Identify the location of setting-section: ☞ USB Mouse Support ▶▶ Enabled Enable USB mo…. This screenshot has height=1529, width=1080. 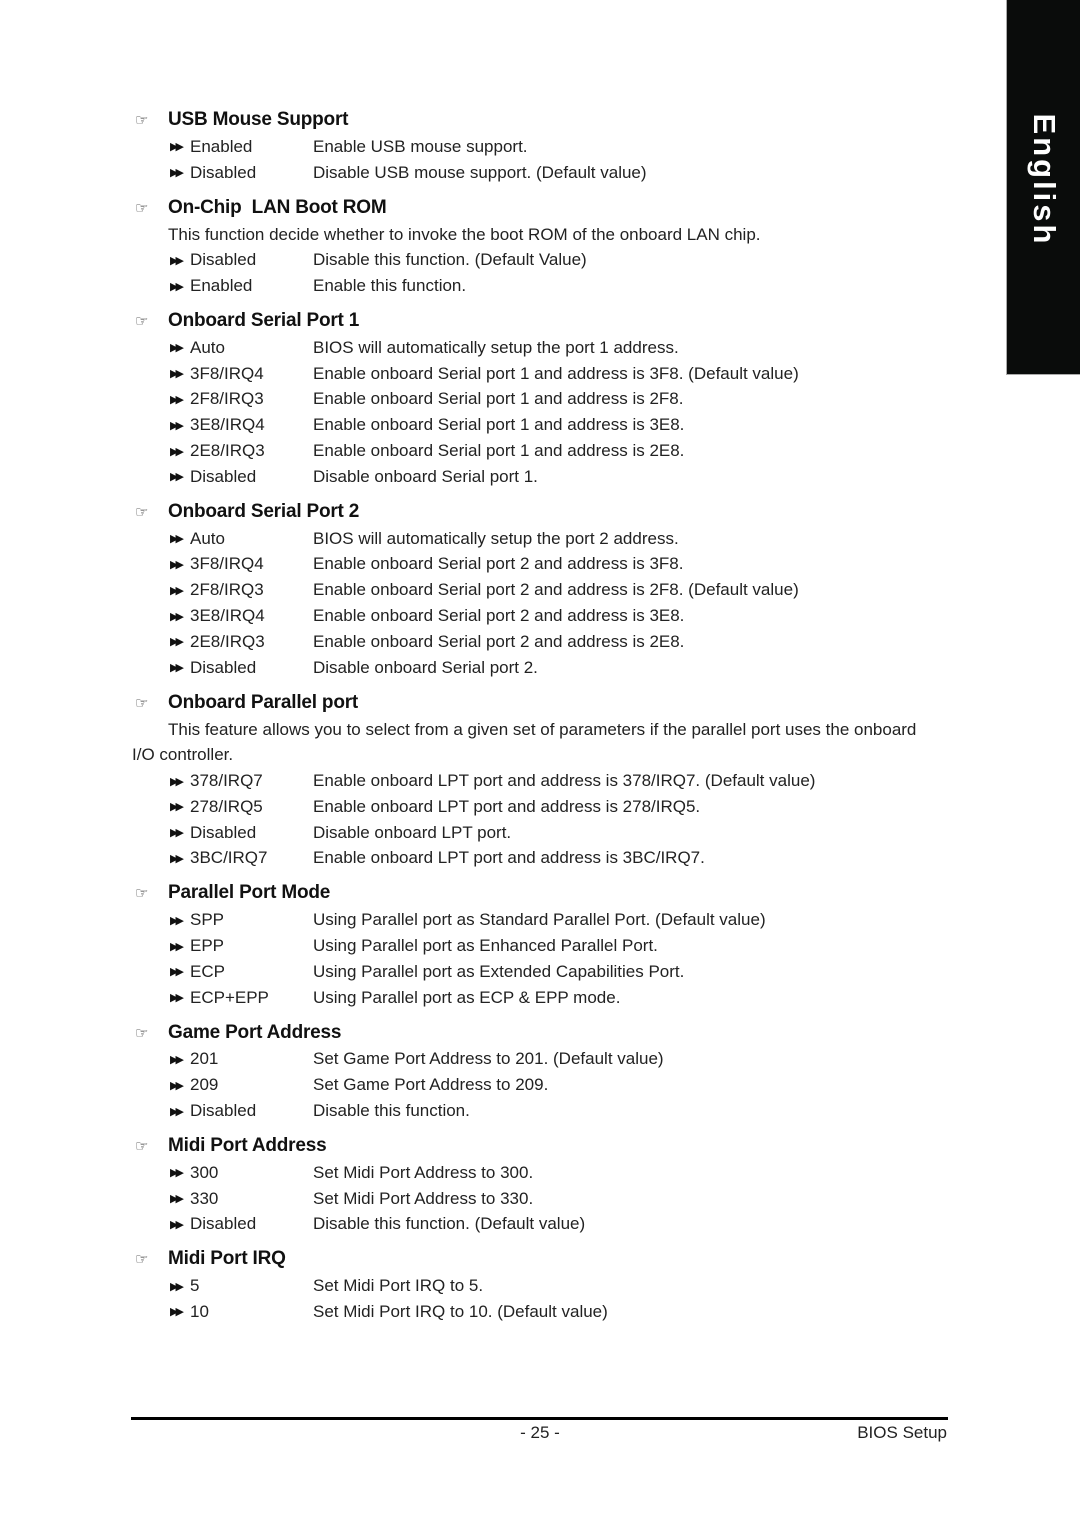
(543, 146).